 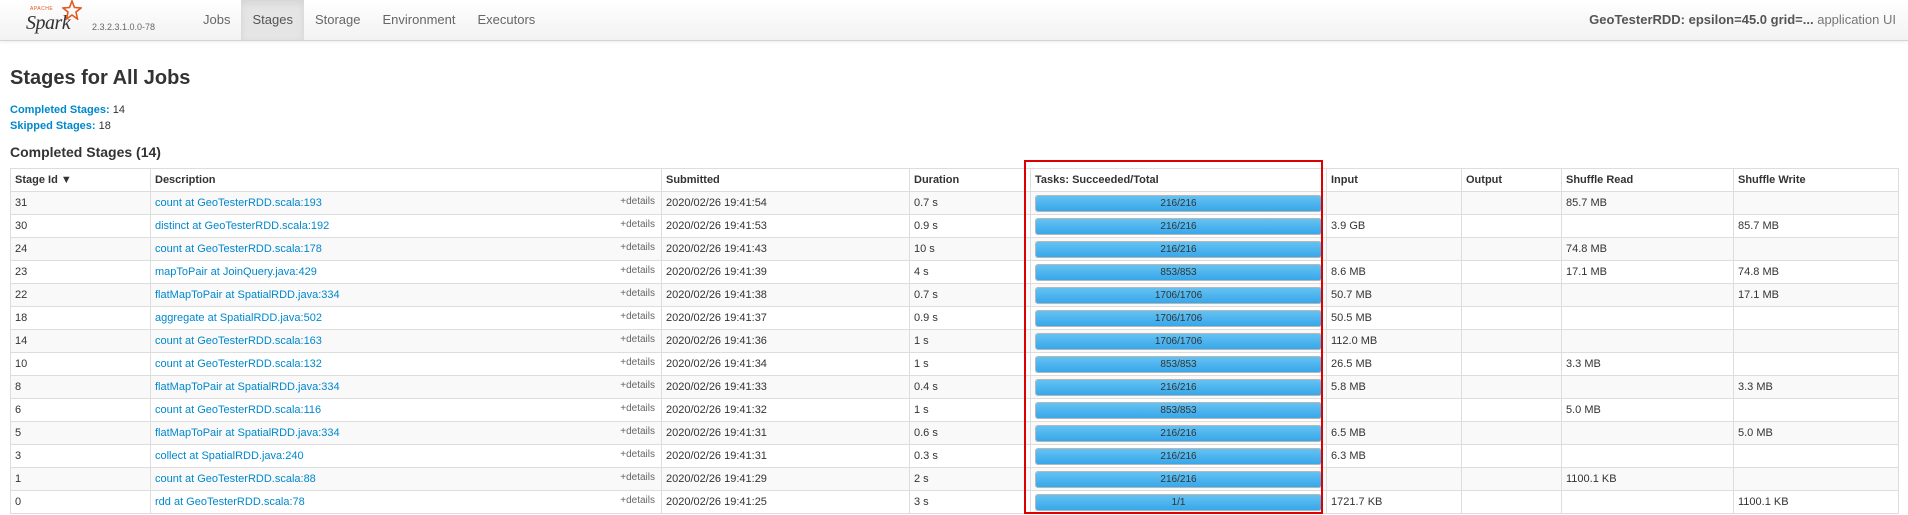 I want to click on stage-id: 18, so click(x=80, y=318).